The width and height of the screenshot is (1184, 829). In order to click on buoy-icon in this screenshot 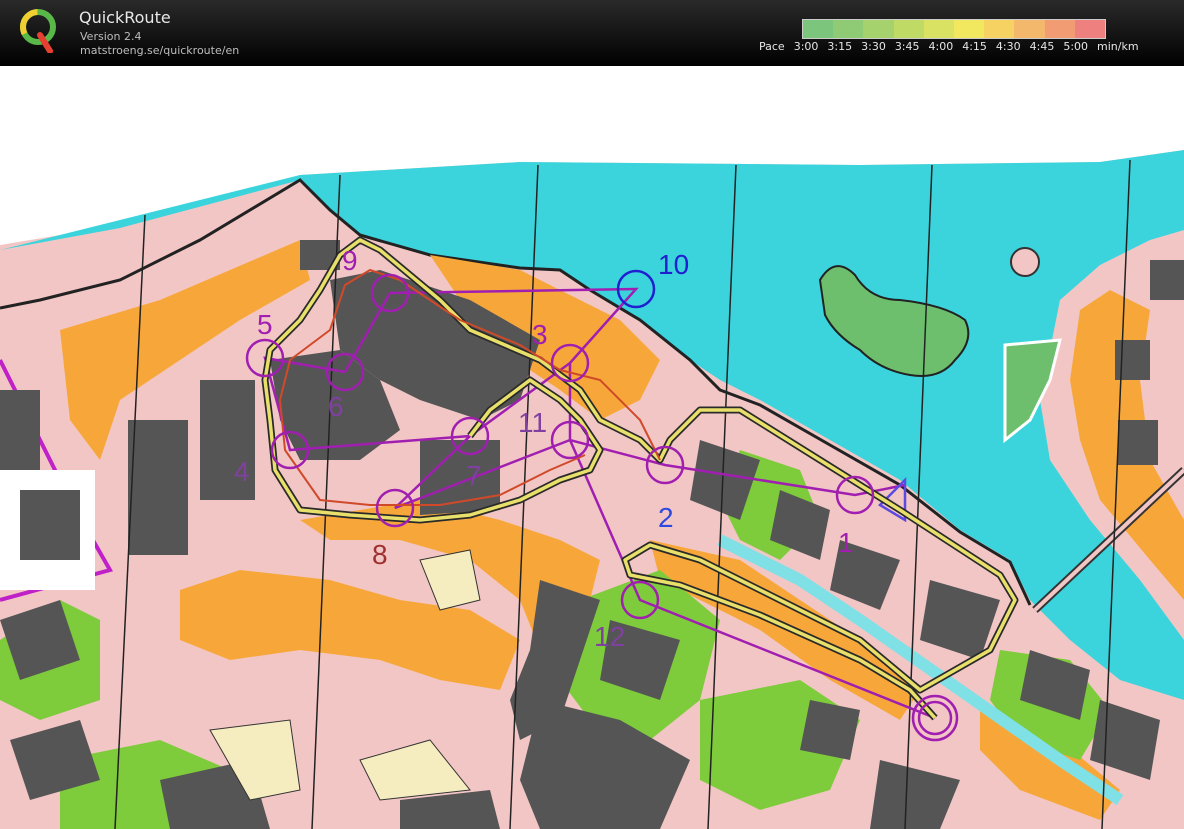, I will do `click(1025, 262)`.